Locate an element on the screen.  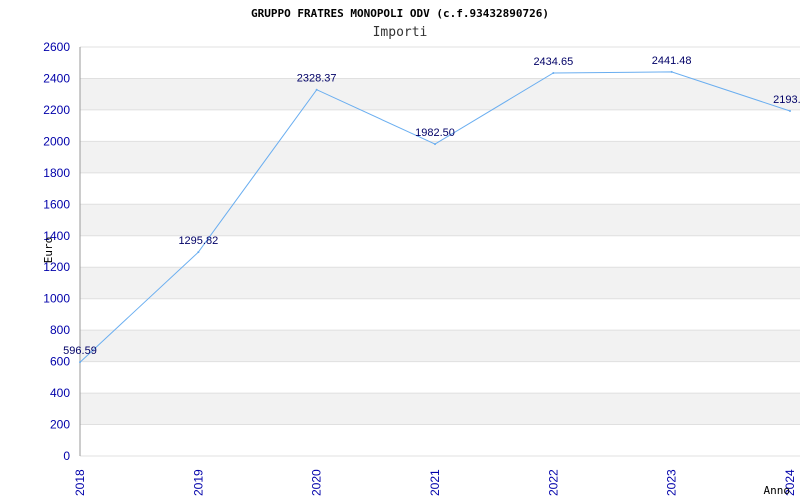
data-label: 1982.50 is located at coordinates (435, 133).